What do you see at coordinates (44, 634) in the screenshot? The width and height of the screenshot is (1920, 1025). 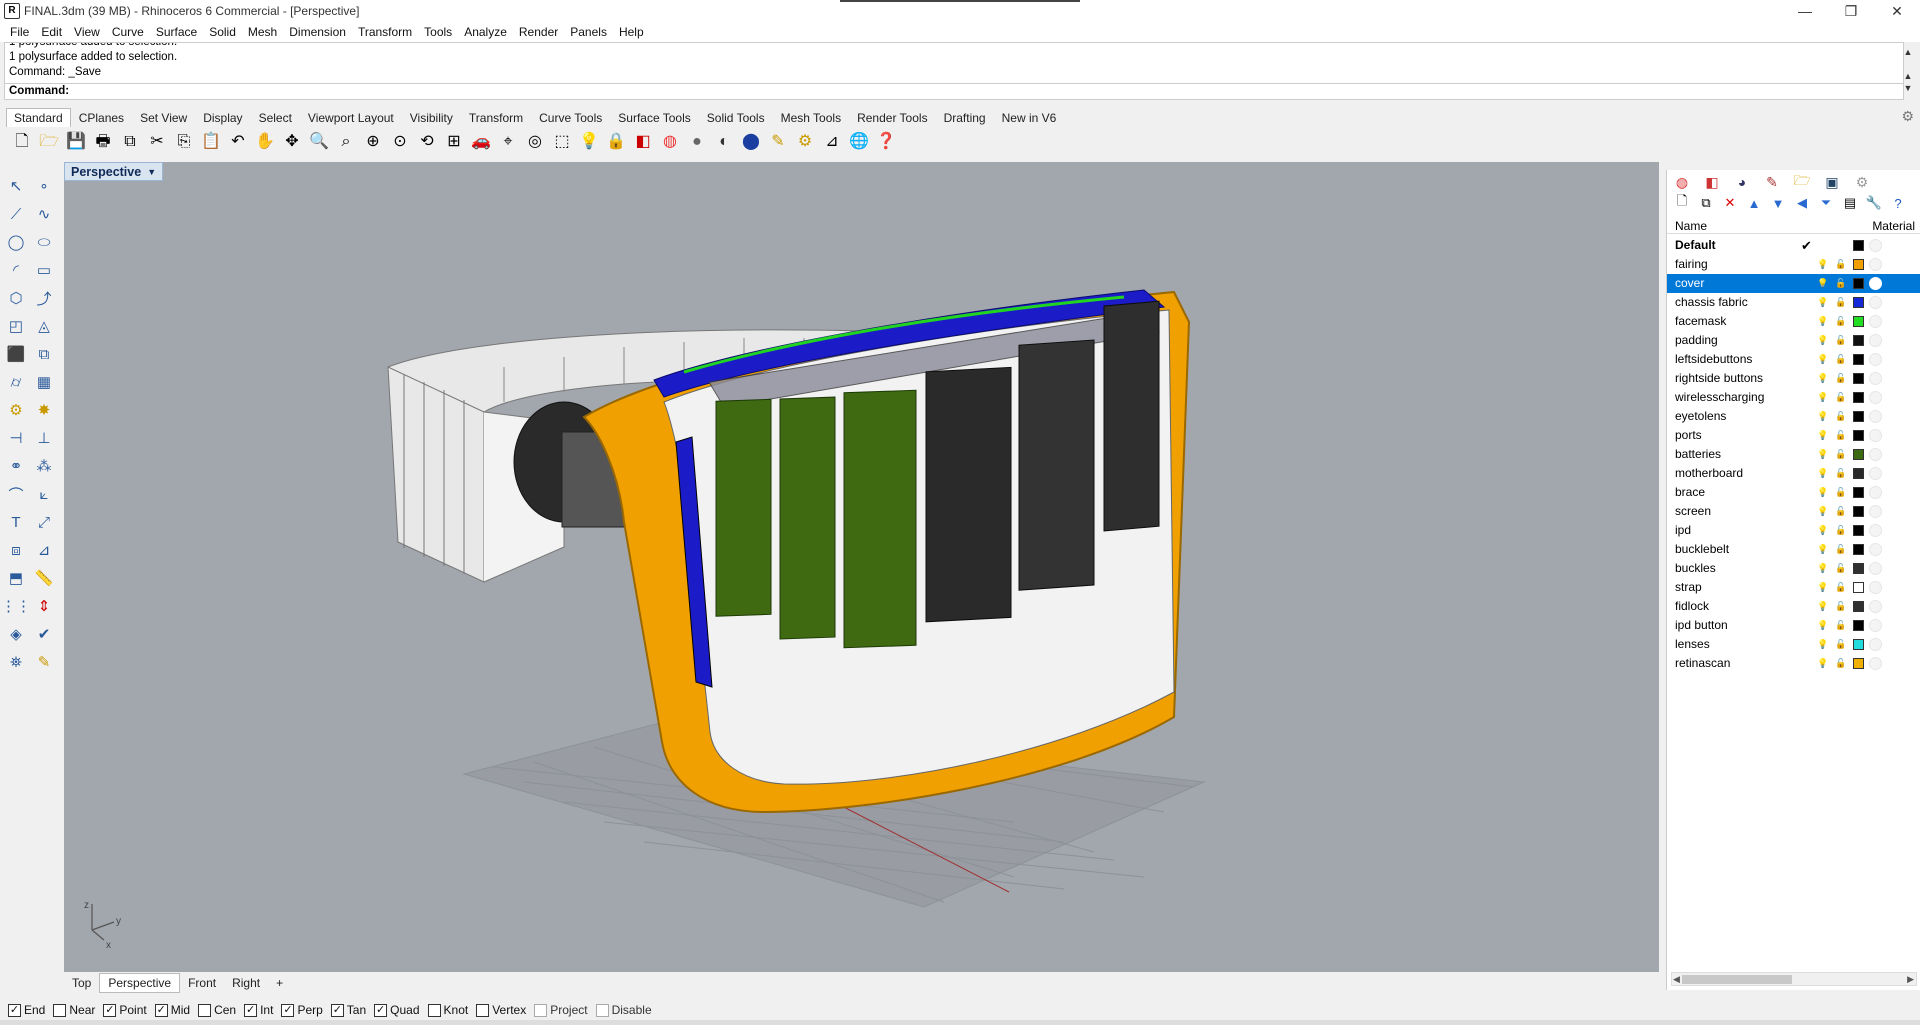 I see `check-icon: ✔` at bounding box center [44, 634].